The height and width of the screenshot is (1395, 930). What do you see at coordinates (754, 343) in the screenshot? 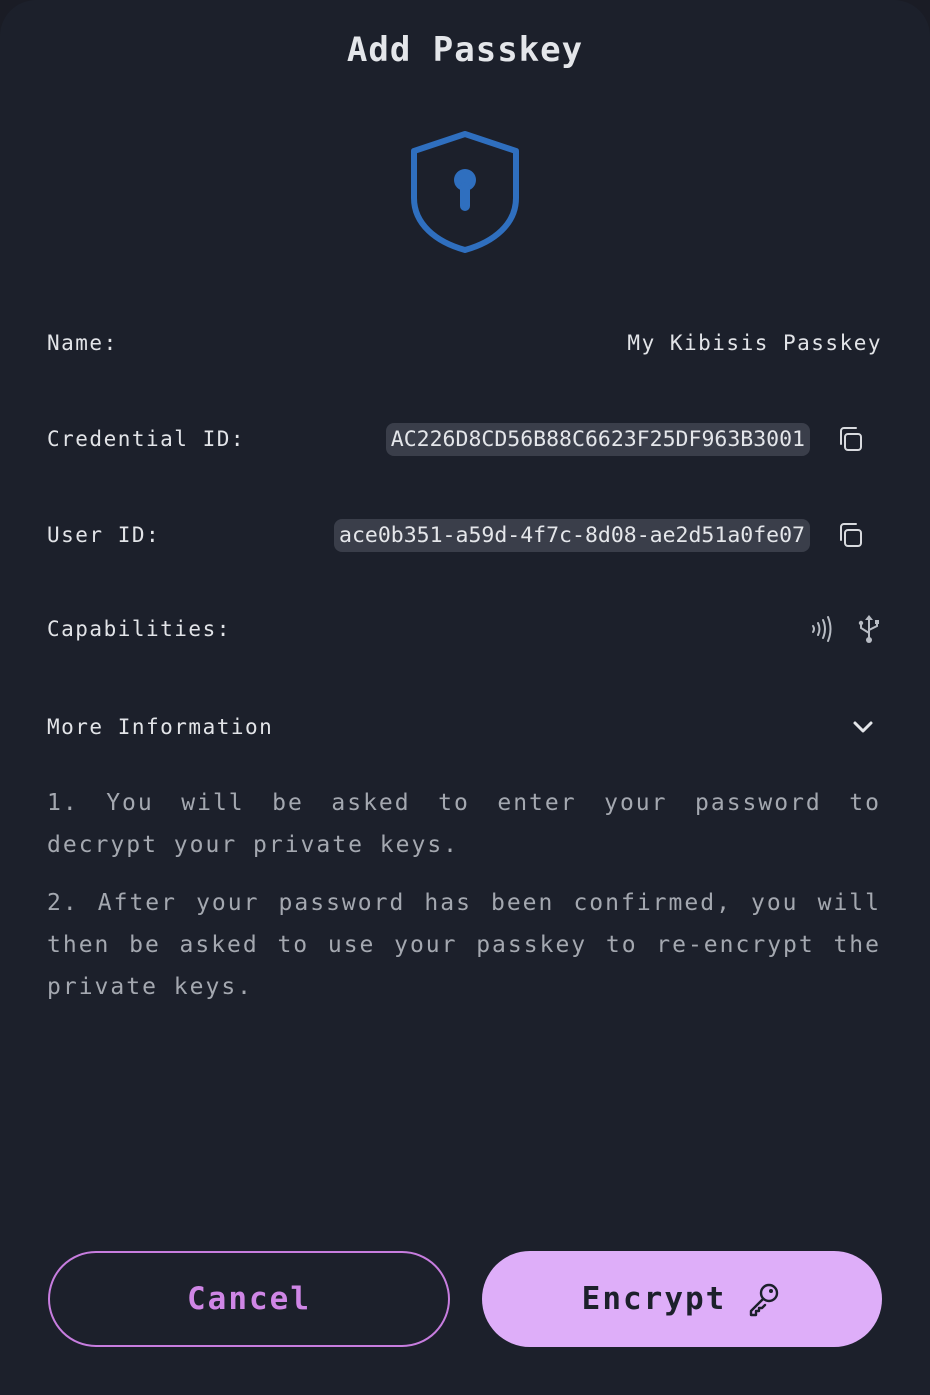
I see `passkey-name-value: My Kibisis Passkey` at bounding box center [754, 343].